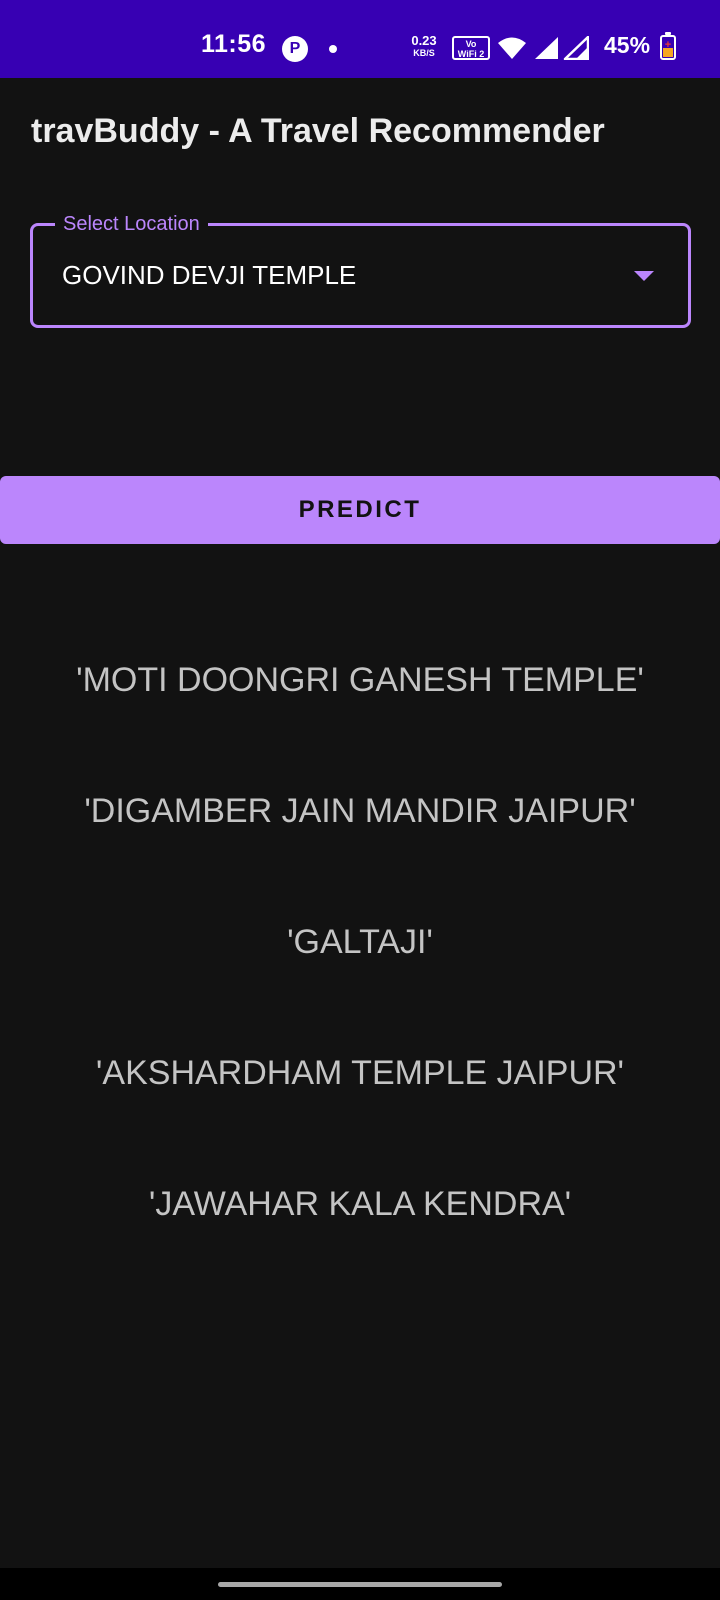 This screenshot has width=720, height=1600. I want to click on notification-app-icon: P, so click(295, 49).